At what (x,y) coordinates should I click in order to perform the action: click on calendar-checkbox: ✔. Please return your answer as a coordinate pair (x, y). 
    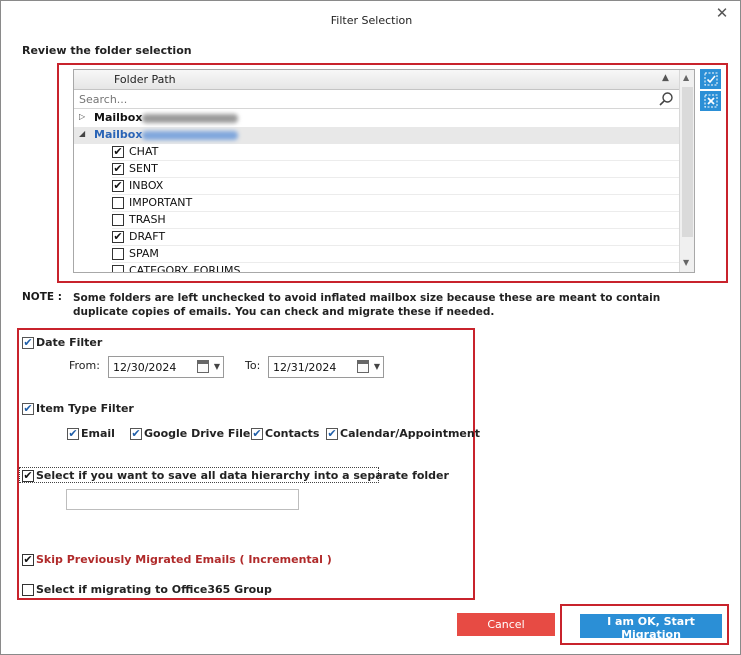
    Looking at the image, I should click on (332, 434).